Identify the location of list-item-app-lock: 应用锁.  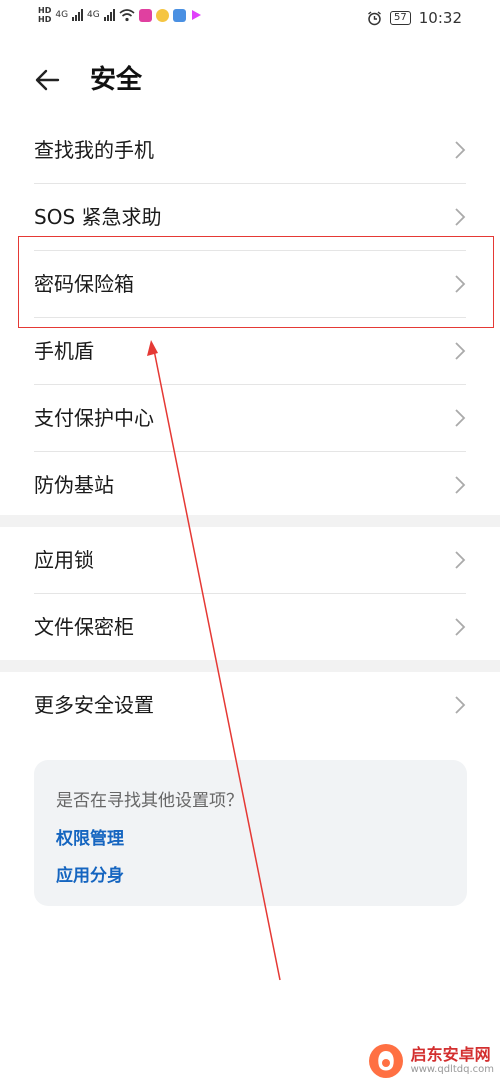
(250, 560).